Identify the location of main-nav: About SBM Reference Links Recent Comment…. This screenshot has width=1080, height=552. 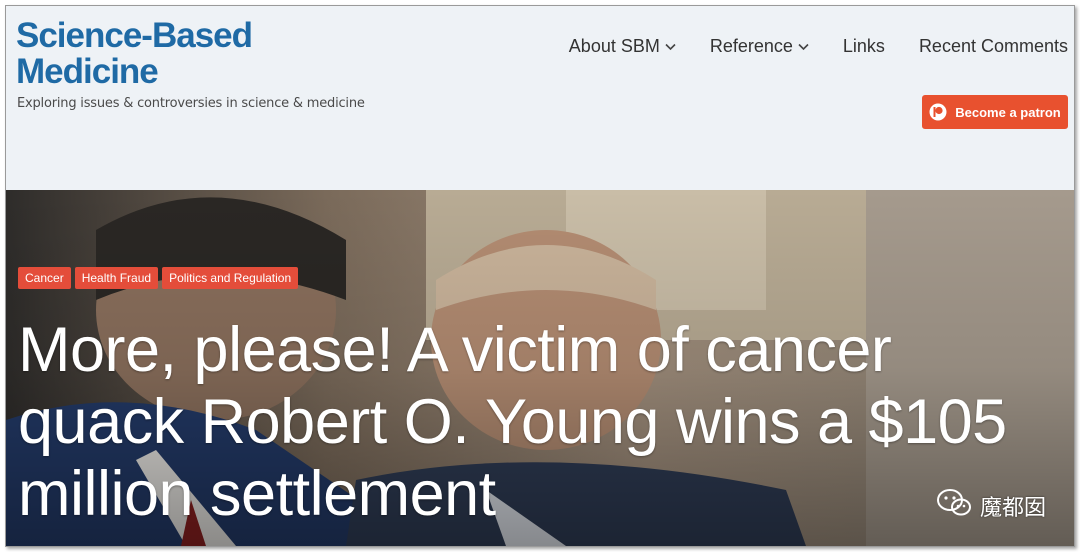
(811, 46).